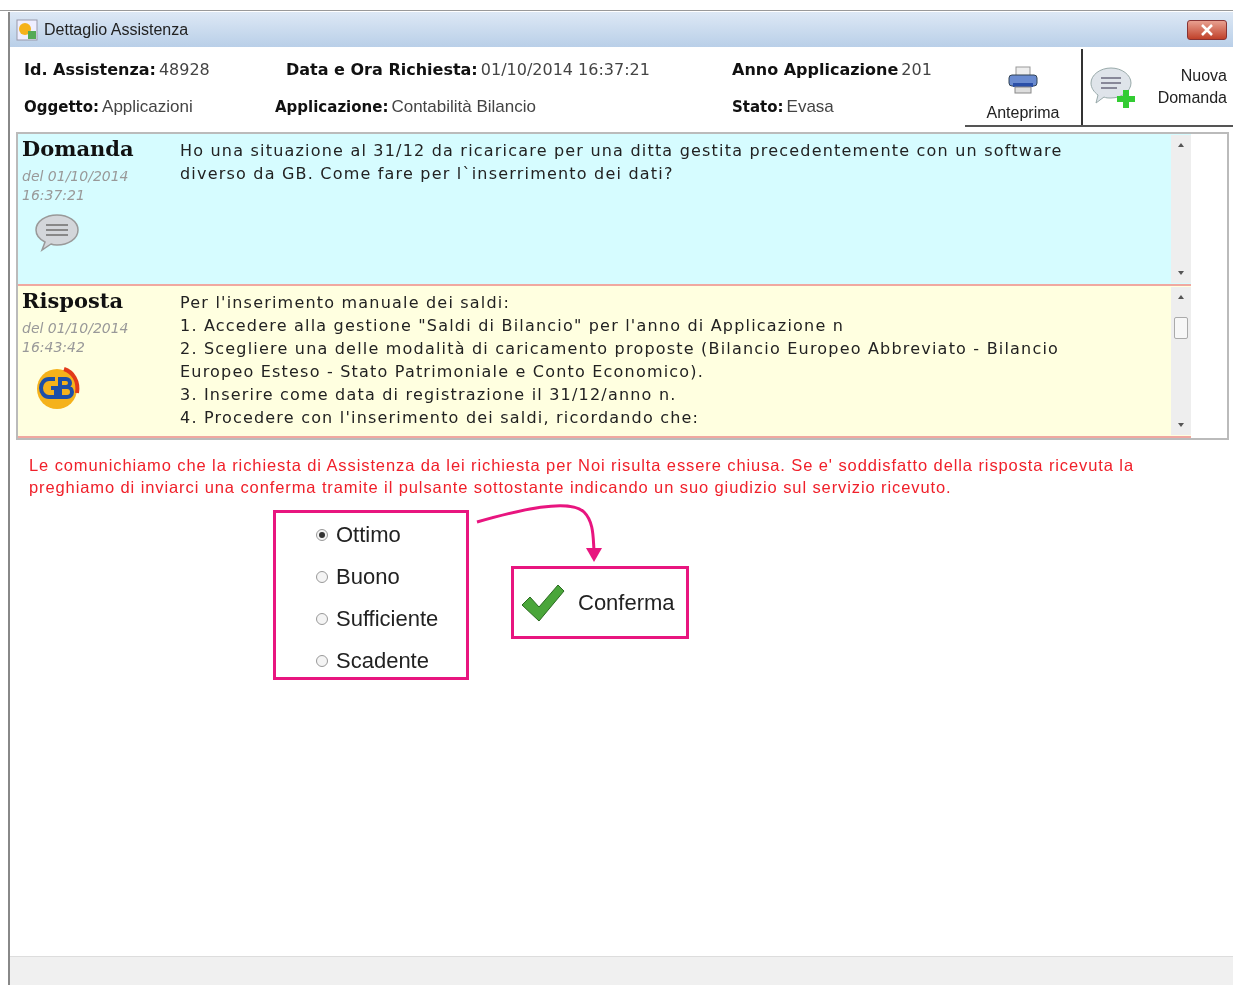  Describe the element at coordinates (815, 69) in the screenshot. I see `field-label: Anno Applicazione` at that location.